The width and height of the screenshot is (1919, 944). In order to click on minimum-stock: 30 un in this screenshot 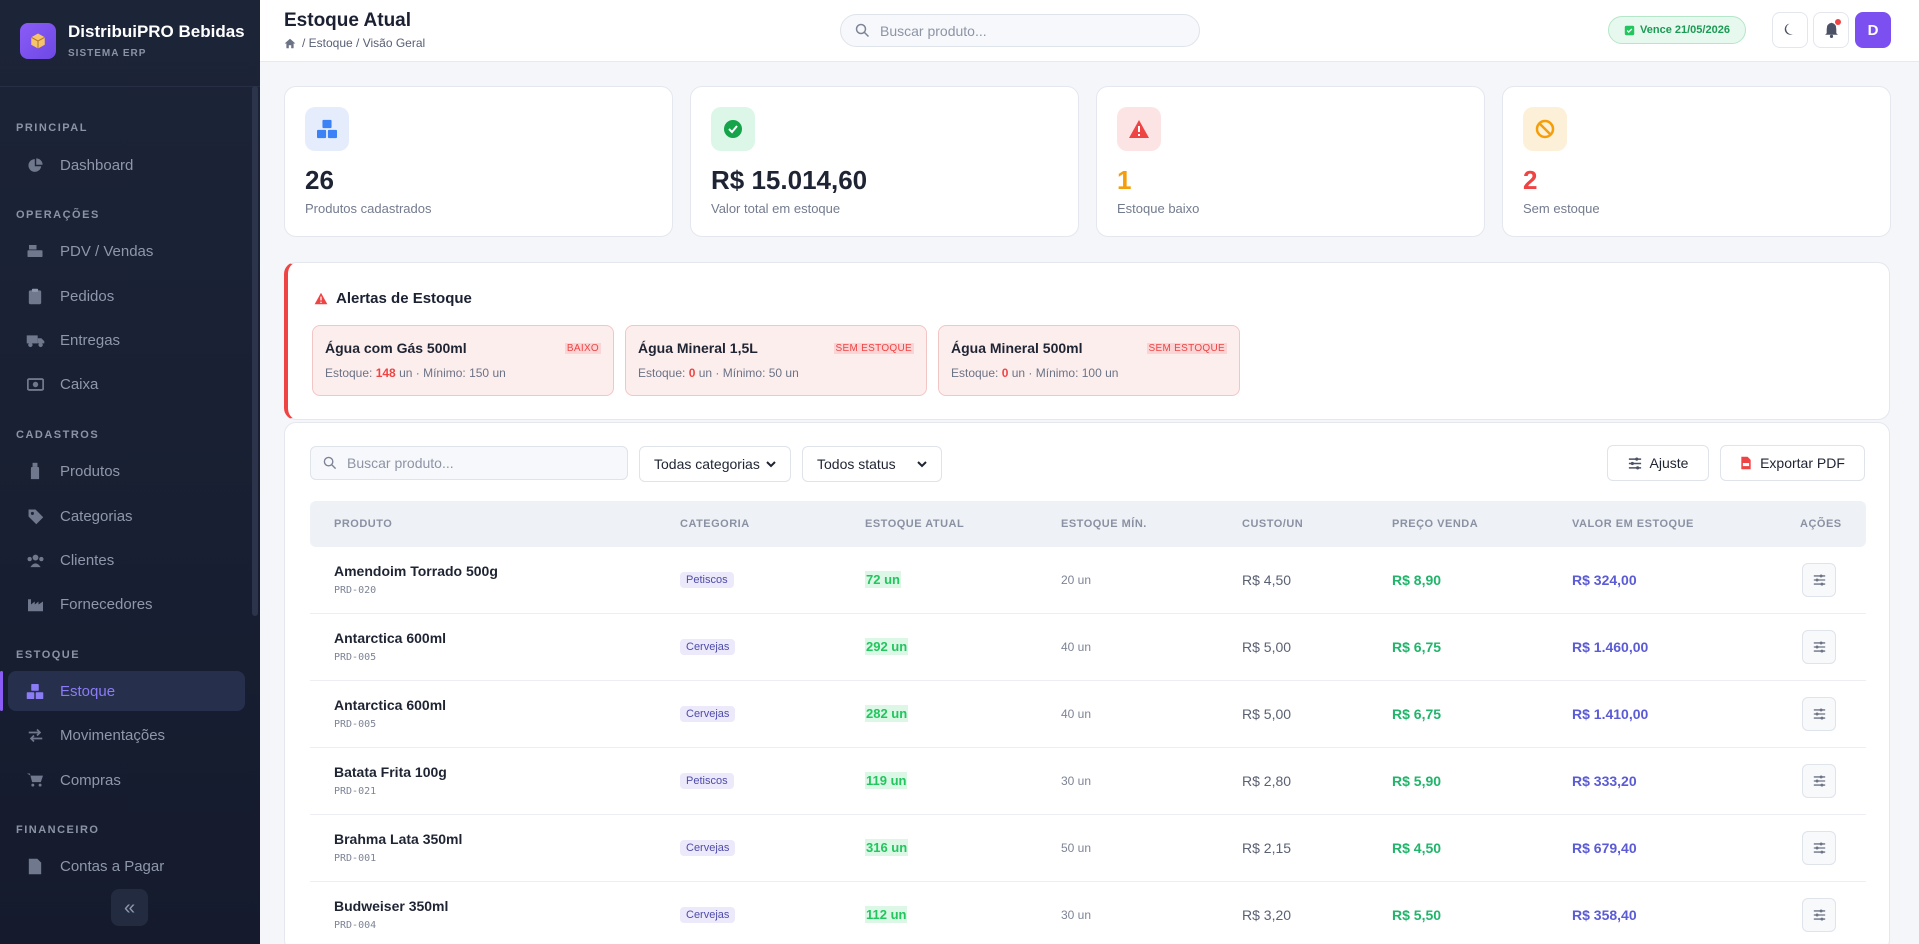, I will do `click(1076, 915)`.